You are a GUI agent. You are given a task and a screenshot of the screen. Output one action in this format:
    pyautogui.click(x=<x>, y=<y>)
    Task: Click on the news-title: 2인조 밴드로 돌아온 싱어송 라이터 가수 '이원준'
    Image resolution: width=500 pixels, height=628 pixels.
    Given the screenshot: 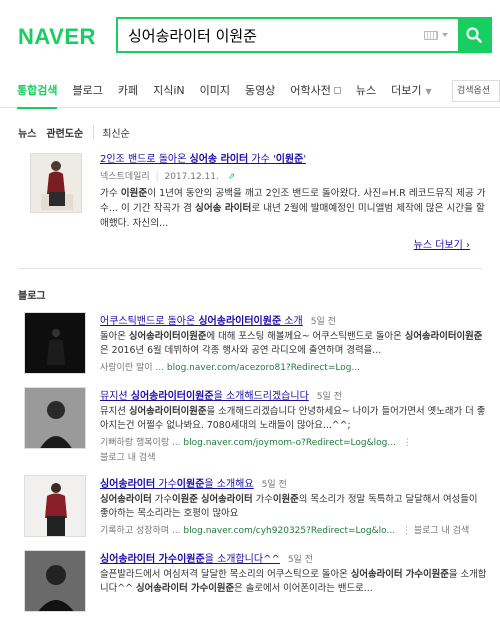 What is the action you would take?
    pyautogui.click(x=294, y=157)
    